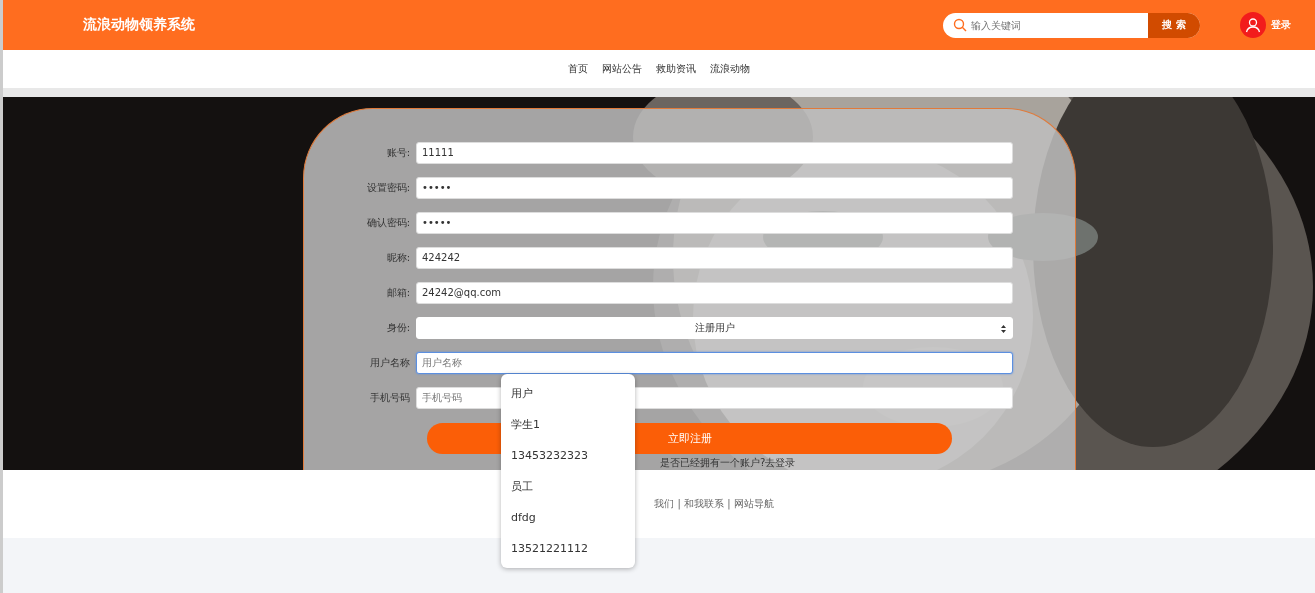  I want to click on field-label: 昵称:, so click(398, 257).